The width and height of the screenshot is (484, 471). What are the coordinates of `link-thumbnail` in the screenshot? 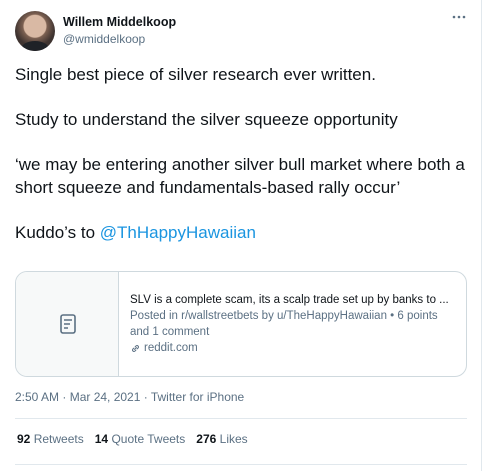 It's located at (67, 324).